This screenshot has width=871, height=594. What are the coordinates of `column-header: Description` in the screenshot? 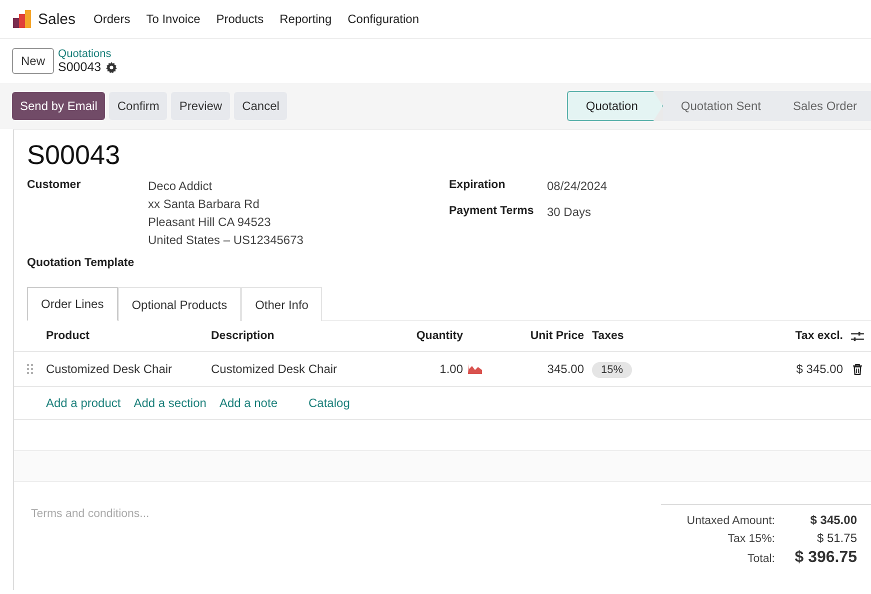 It's located at (296, 336).